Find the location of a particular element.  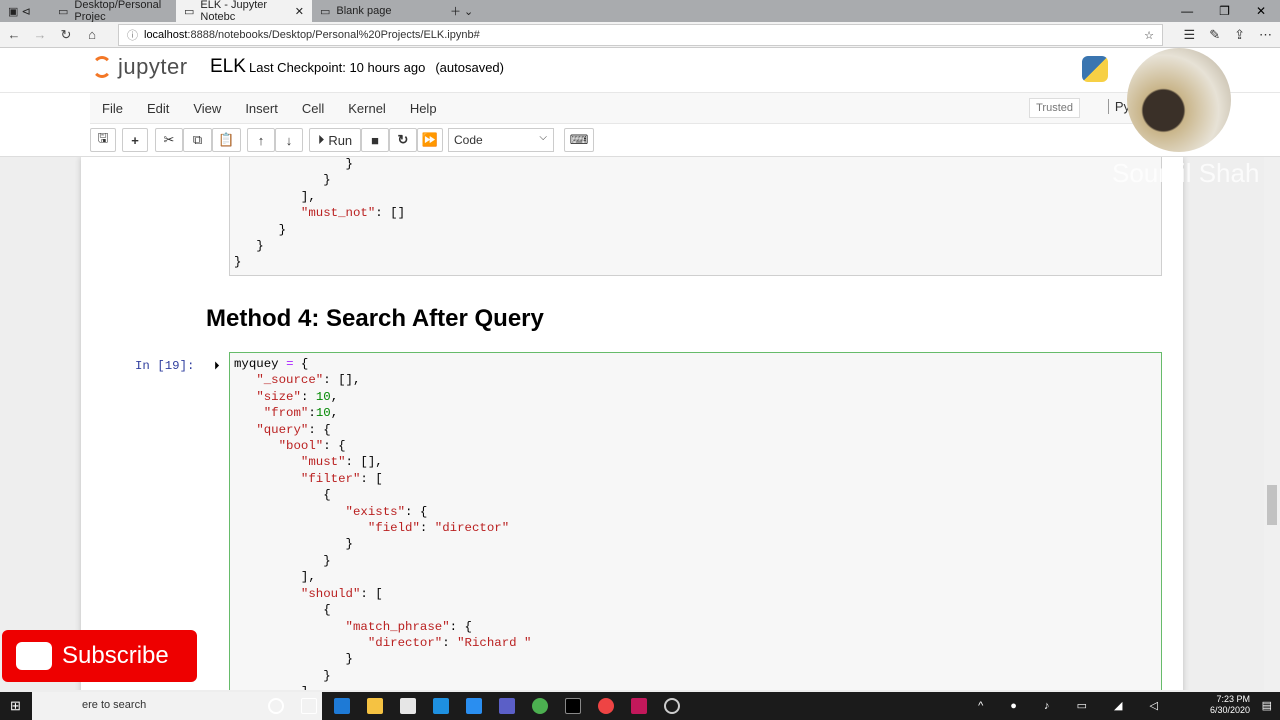

app-l-icon is located at coordinates (474, 706).